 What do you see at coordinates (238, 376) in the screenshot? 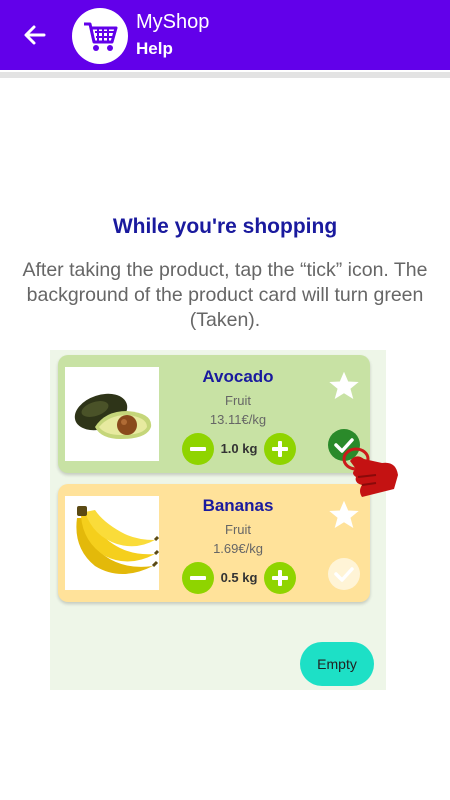
I see `product-name: Avocado` at bounding box center [238, 376].